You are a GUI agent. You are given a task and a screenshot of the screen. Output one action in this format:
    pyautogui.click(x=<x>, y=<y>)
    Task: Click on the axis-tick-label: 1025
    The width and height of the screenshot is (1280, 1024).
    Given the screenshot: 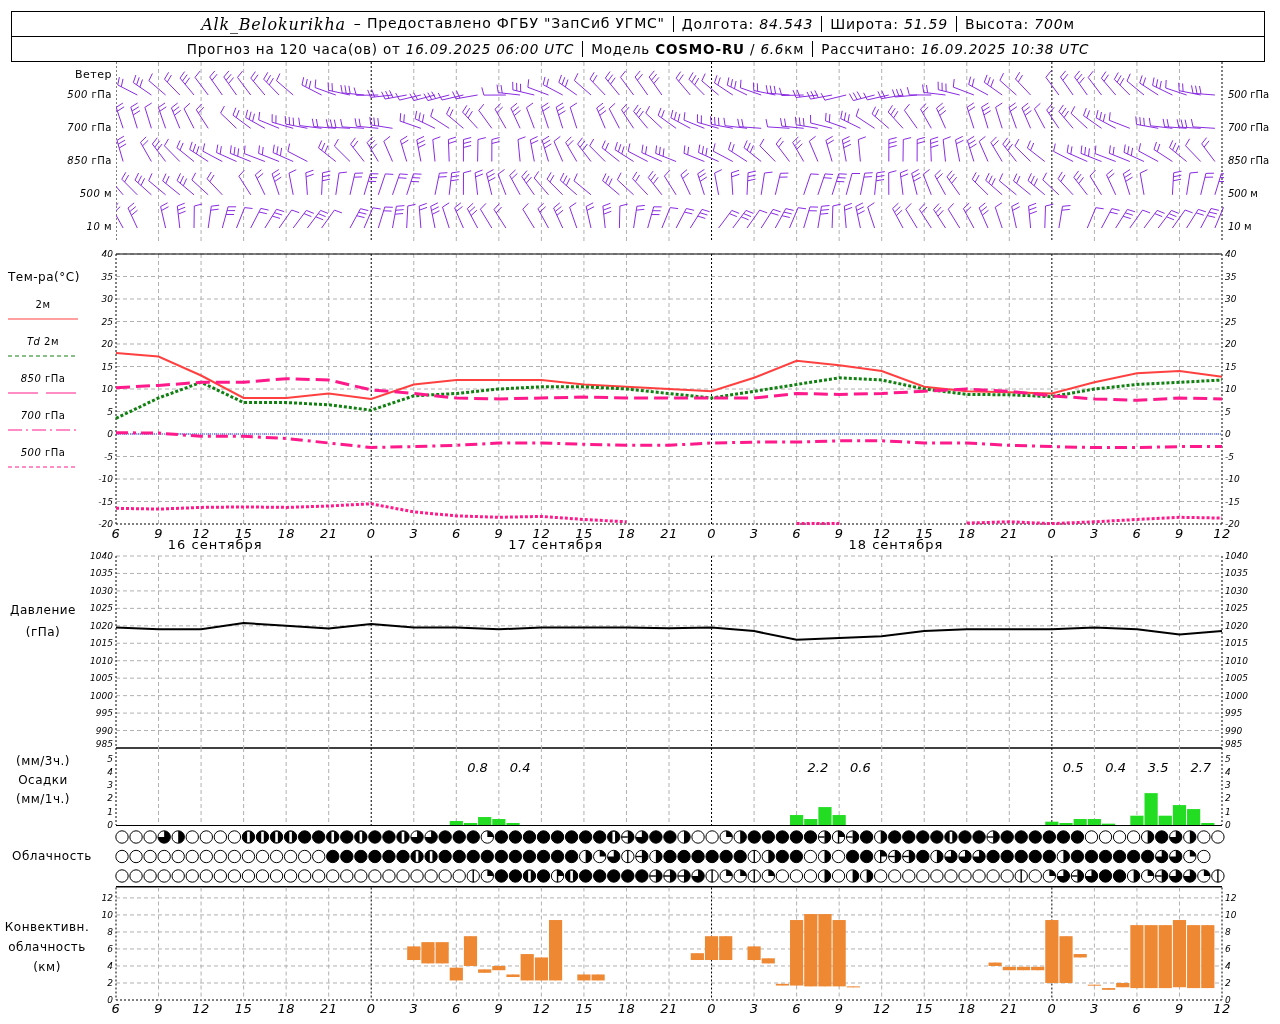 What is the action you would take?
    pyautogui.click(x=1236, y=608)
    